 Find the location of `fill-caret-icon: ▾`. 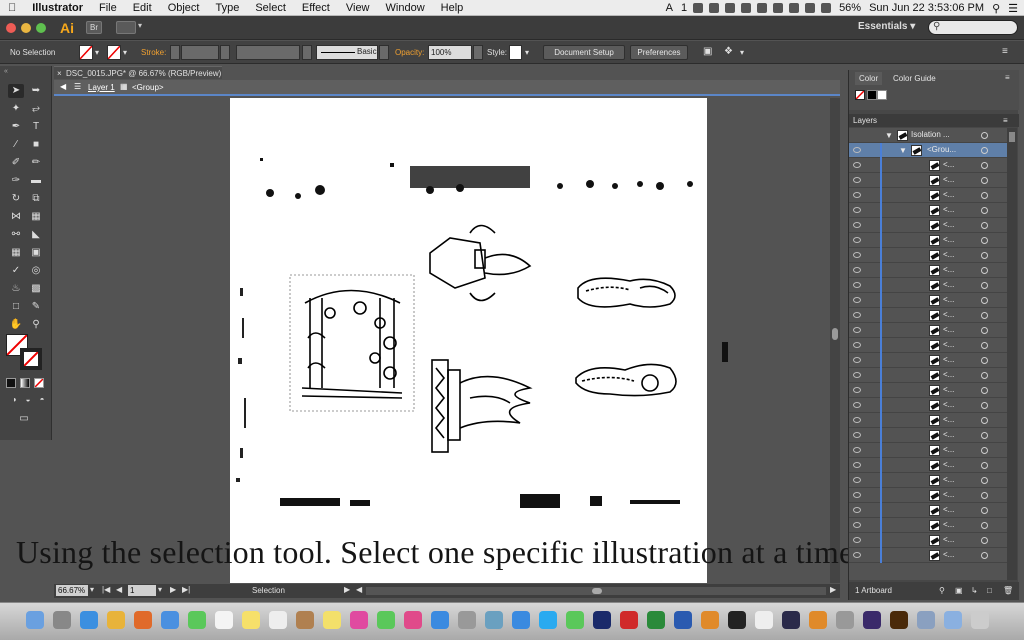

fill-caret-icon: ▾ is located at coordinates (97, 52).